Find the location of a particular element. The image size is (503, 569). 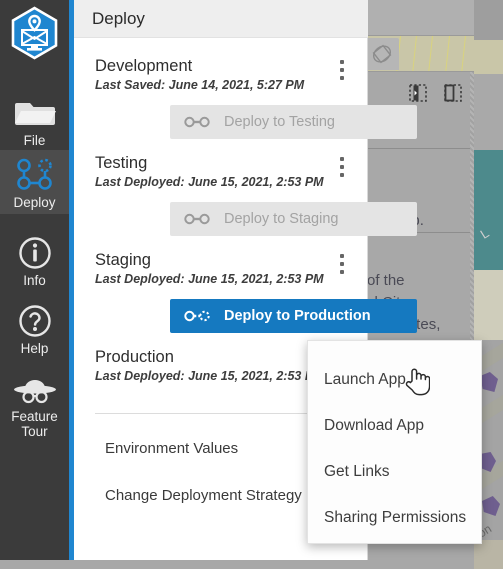

sidebar-item-feature-tour: Feature Tour is located at coordinates (34, 408).